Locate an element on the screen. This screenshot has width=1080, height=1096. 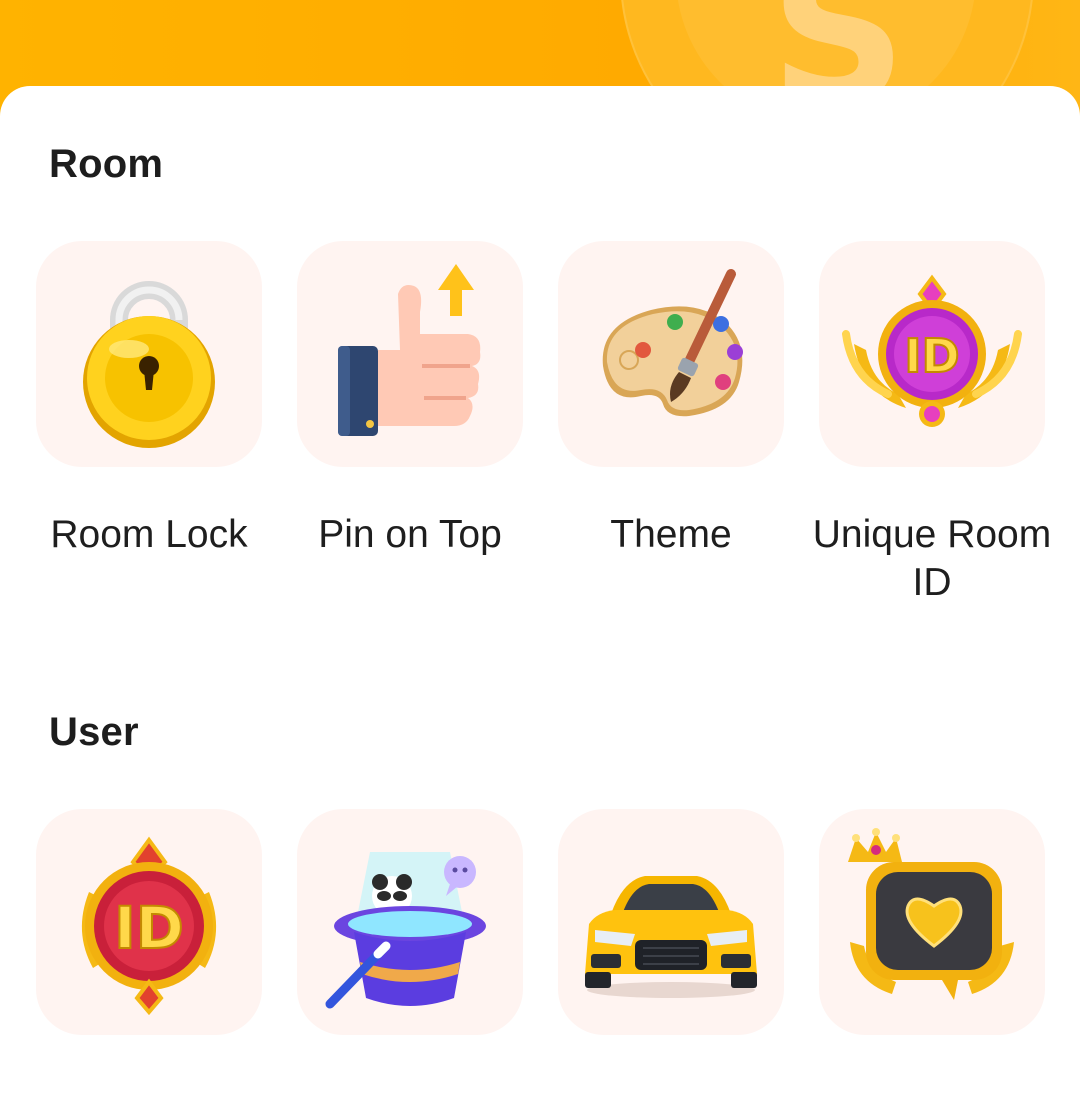
tile-unique-room-id: ID is located at coordinates (932, 354).